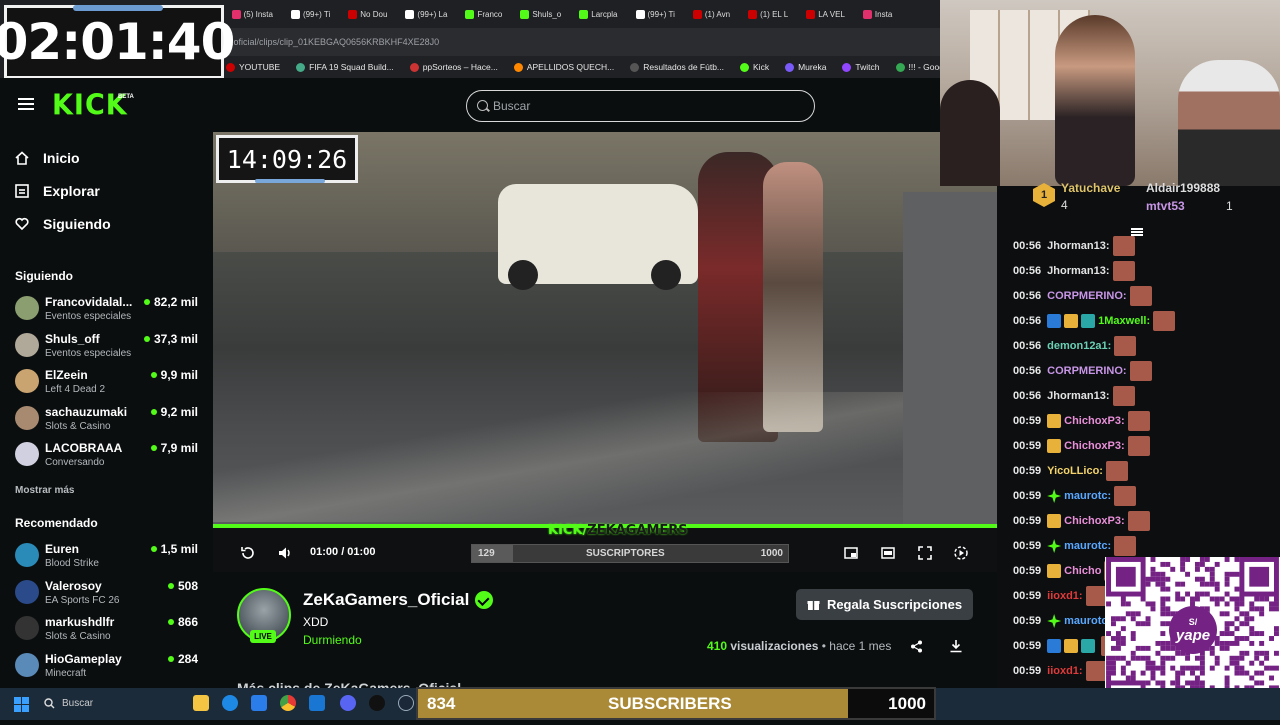 This screenshot has width=1280, height=725. I want to click on bookmark-label: !!! - Google Drive, so click(924, 67).